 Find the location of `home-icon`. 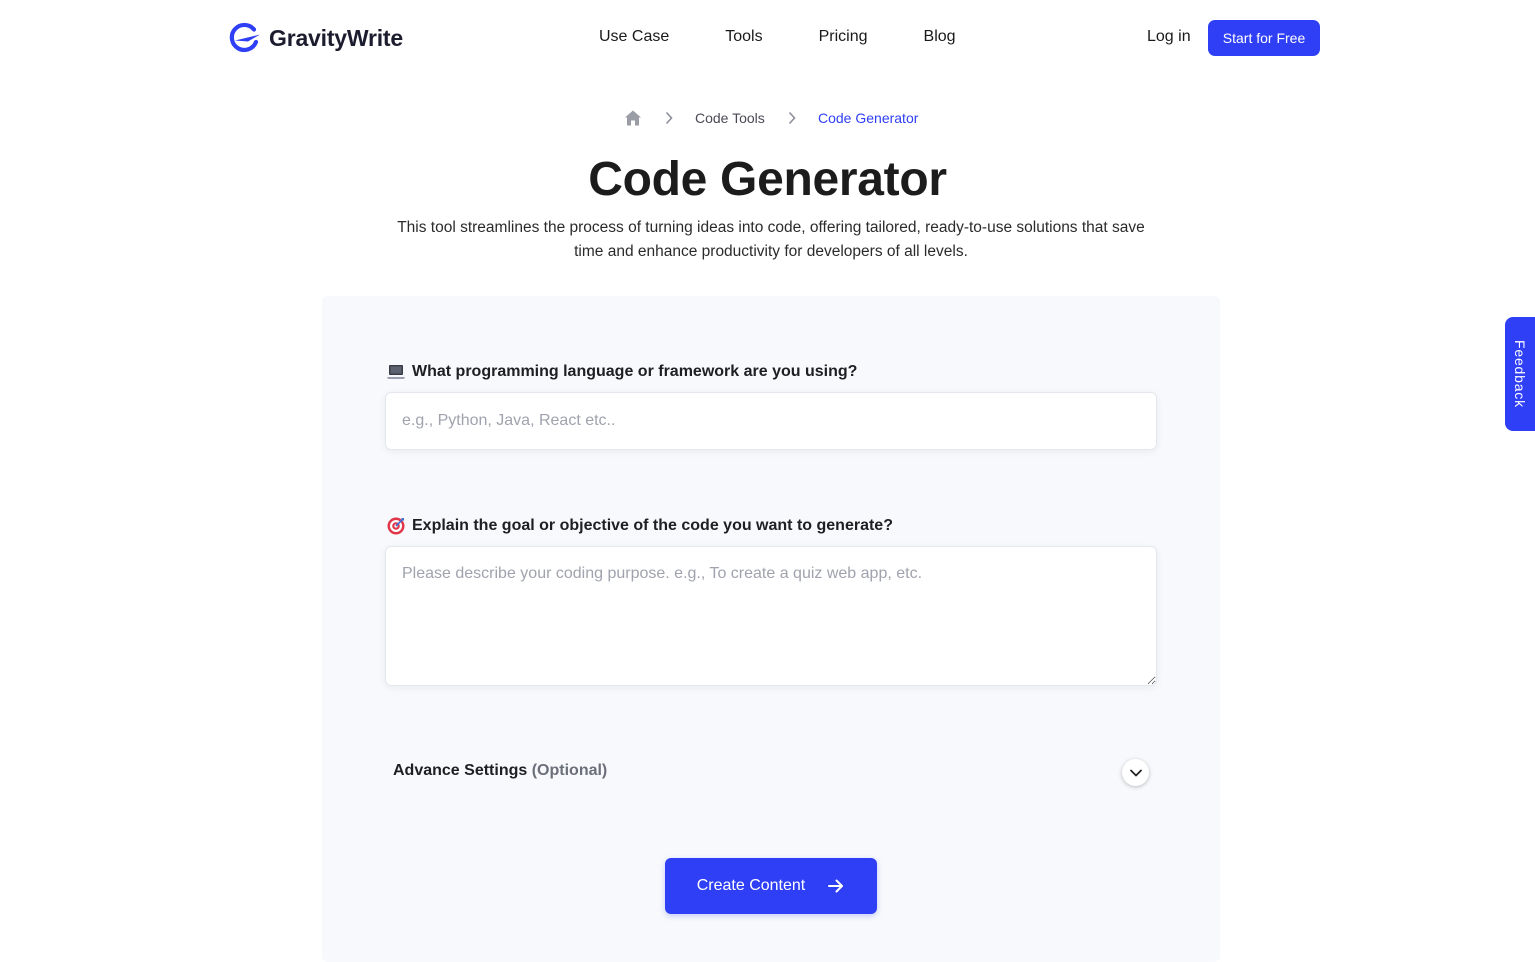

home-icon is located at coordinates (633, 118).